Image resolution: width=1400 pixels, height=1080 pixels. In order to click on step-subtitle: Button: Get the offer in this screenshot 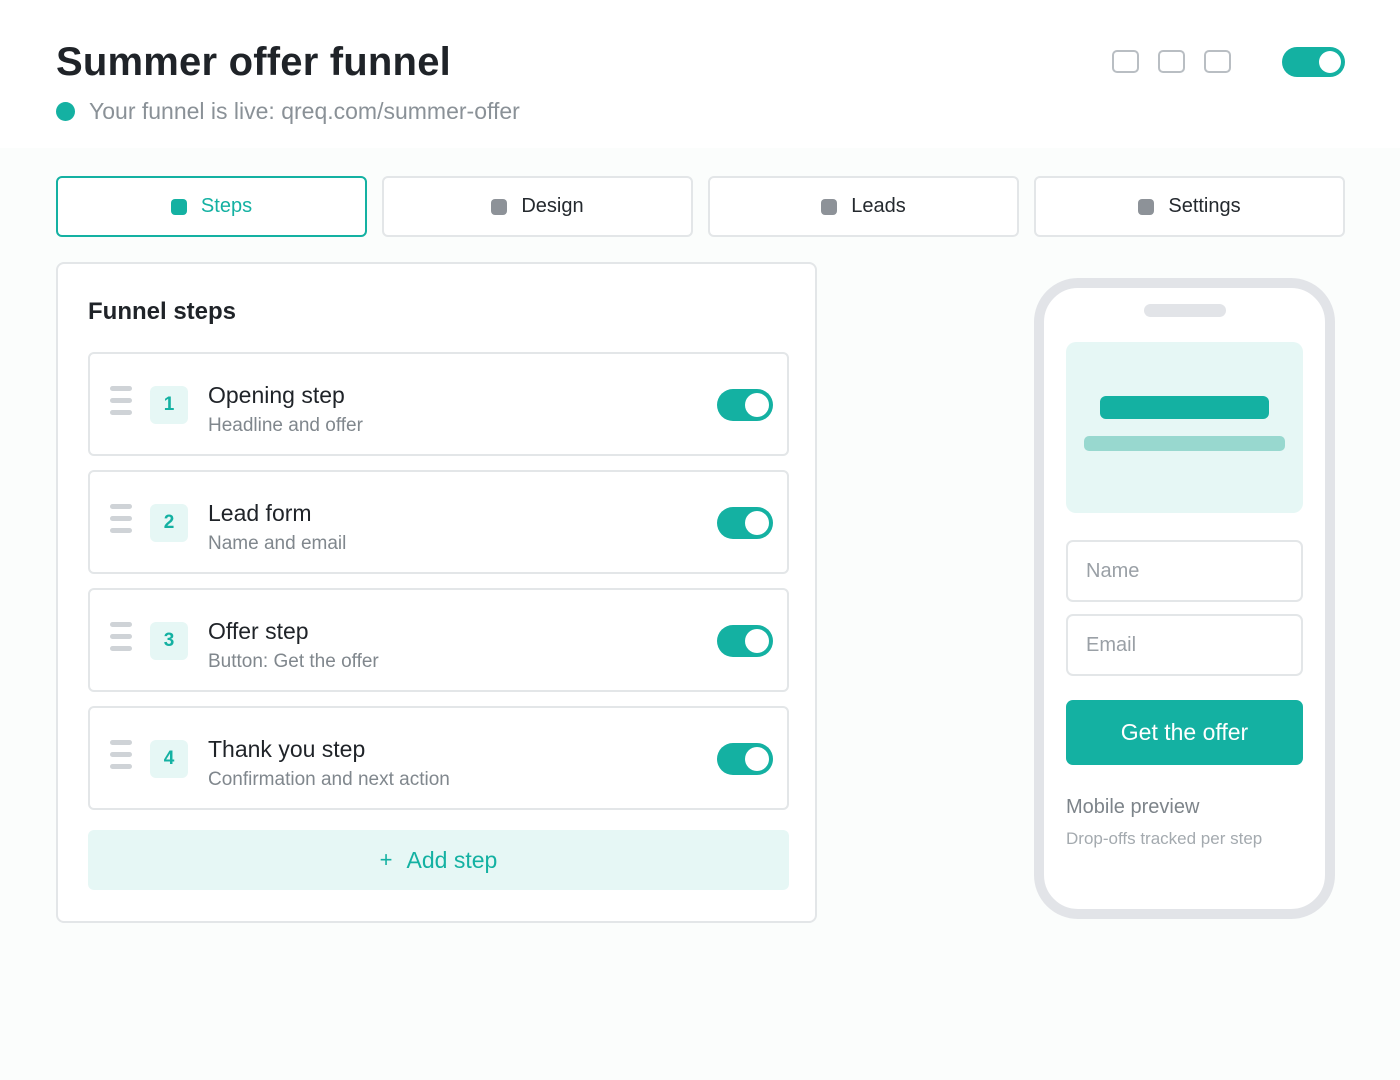, I will do `click(293, 661)`.